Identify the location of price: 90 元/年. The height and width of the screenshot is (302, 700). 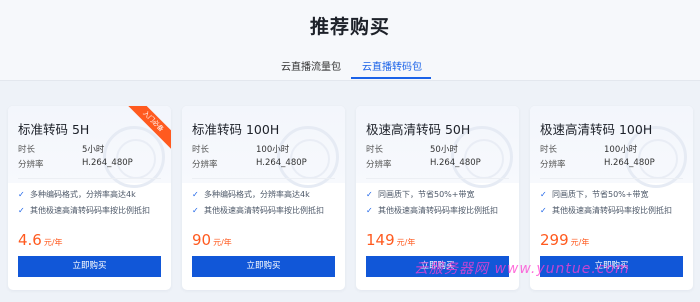
(212, 239).